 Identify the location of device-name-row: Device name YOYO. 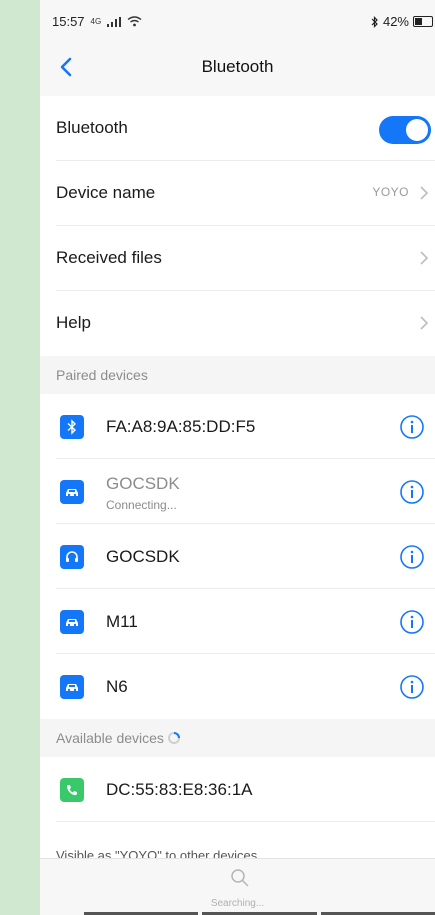
(237, 193).